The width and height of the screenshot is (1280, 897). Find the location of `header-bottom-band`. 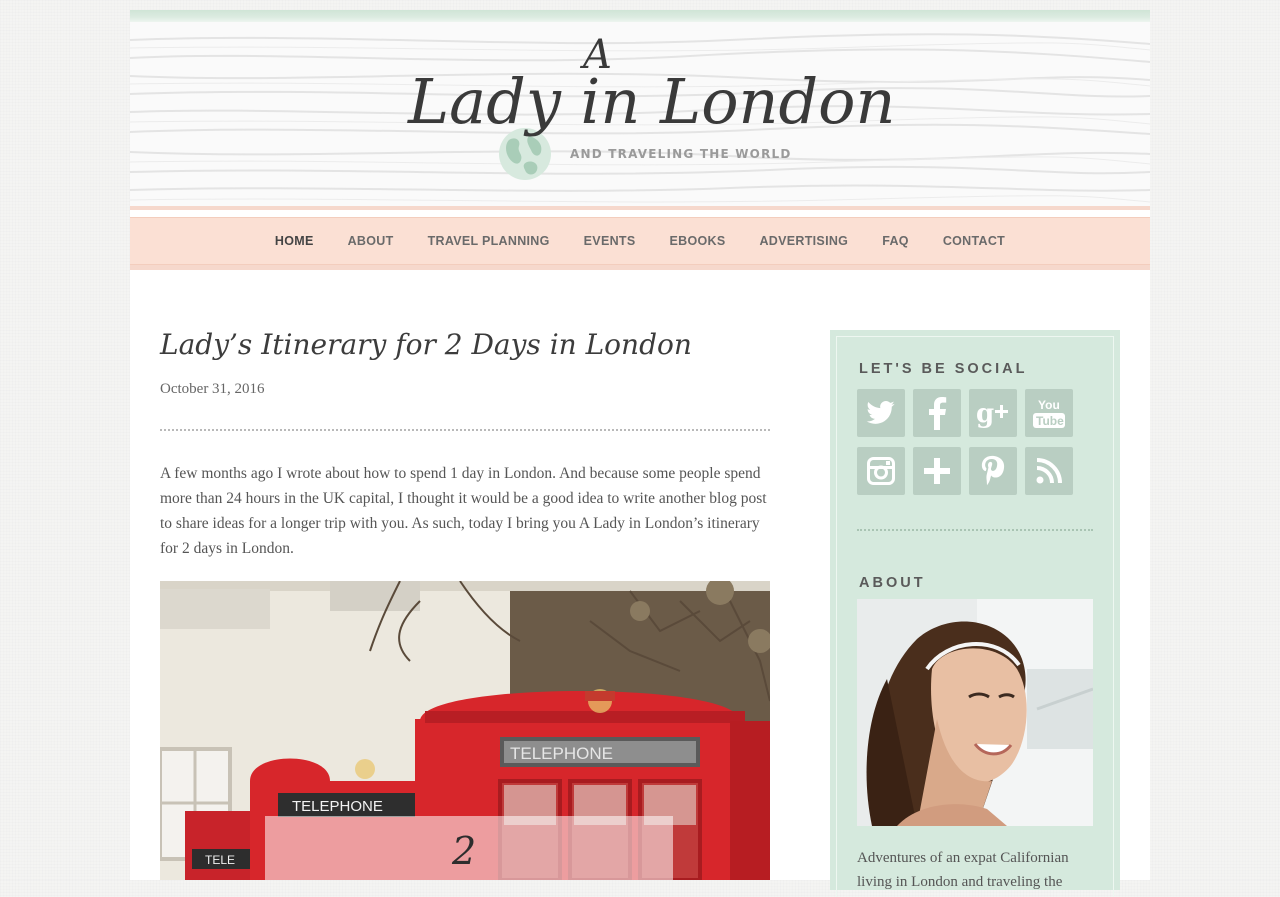

header-bottom-band is located at coordinates (640, 208).